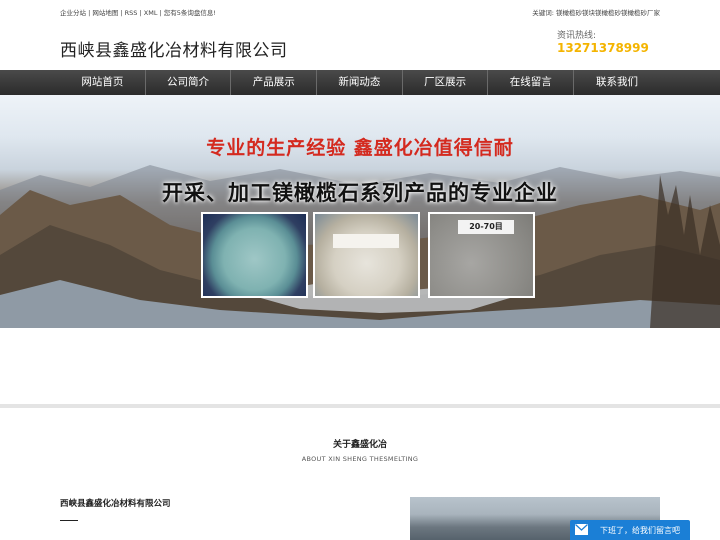  I want to click on hotline-phone: 13271378999, so click(603, 48).